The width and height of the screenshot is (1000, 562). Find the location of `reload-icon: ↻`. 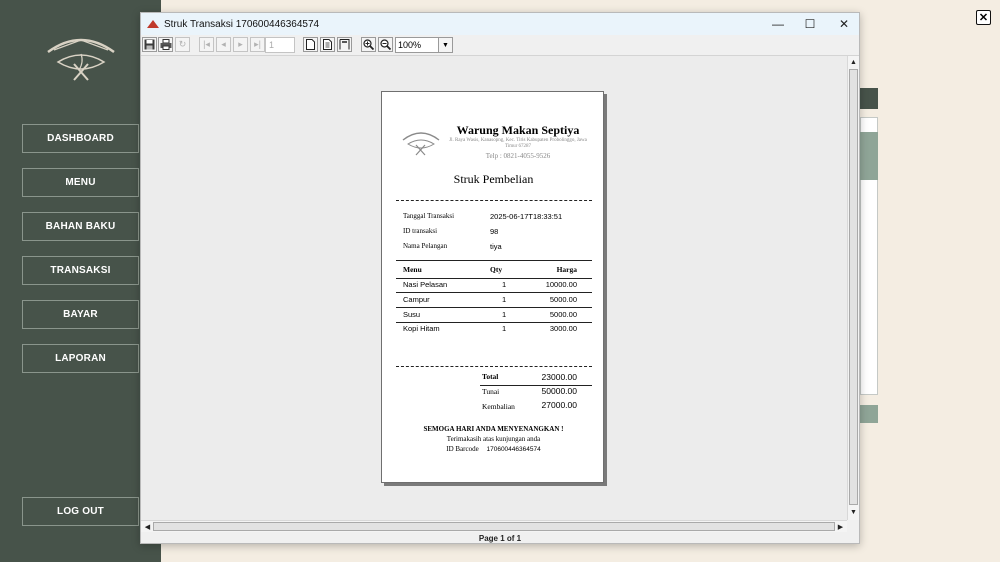

reload-icon: ↻ is located at coordinates (182, 44).